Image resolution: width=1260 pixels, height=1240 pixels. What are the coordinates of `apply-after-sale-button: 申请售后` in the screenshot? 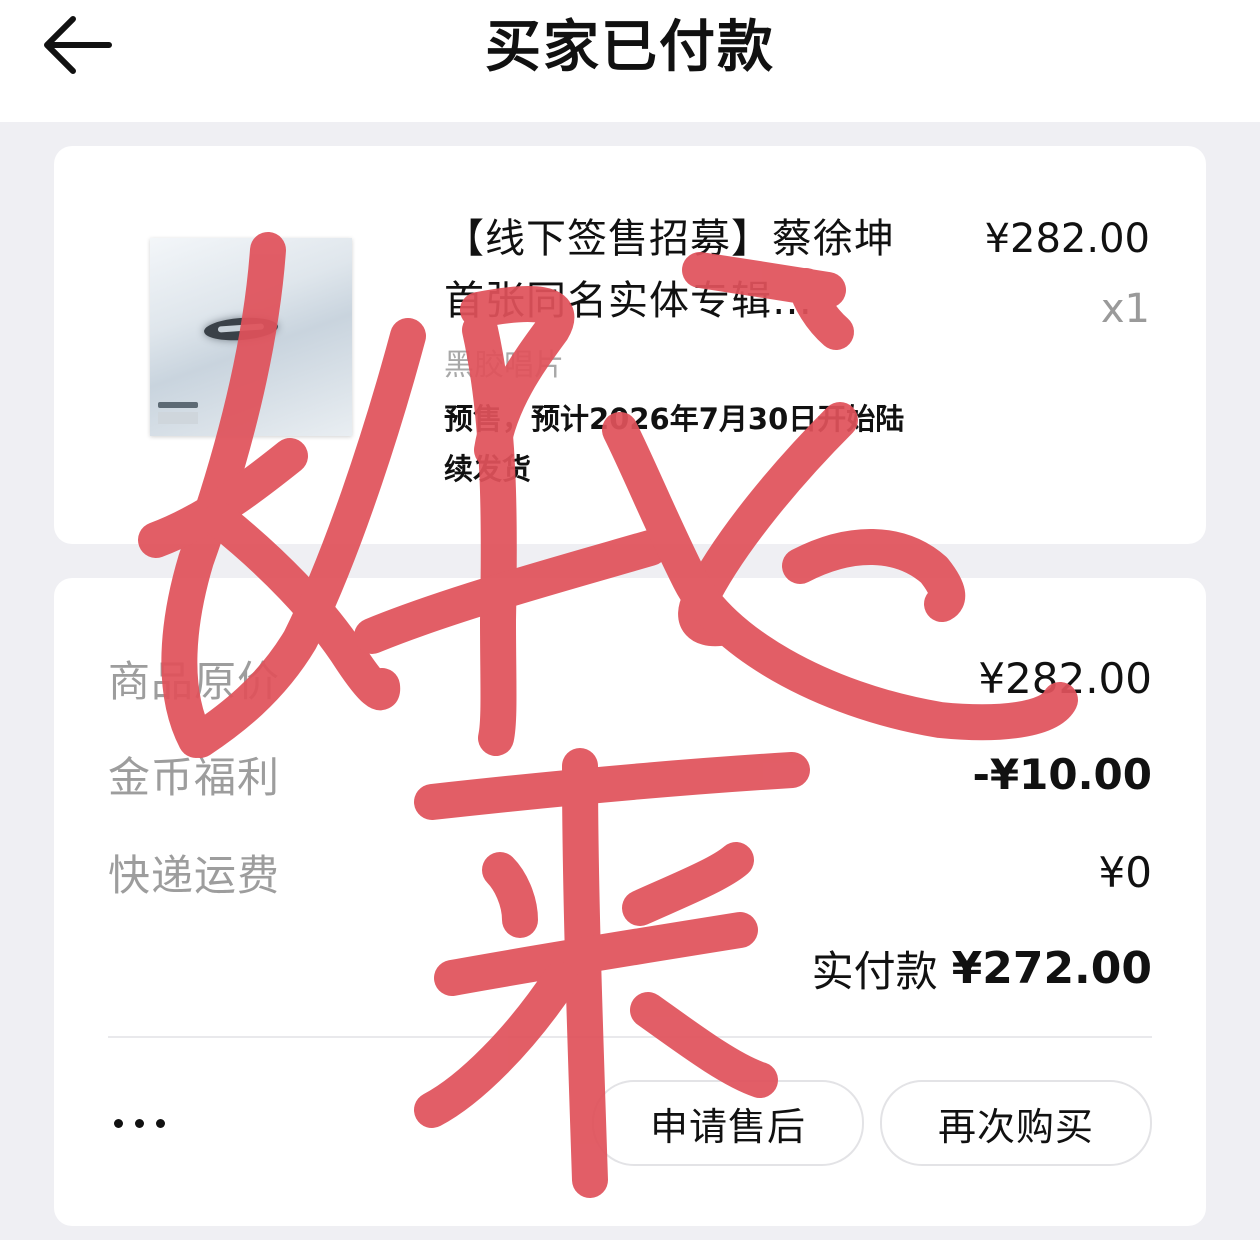 It's located at (728, 1123).